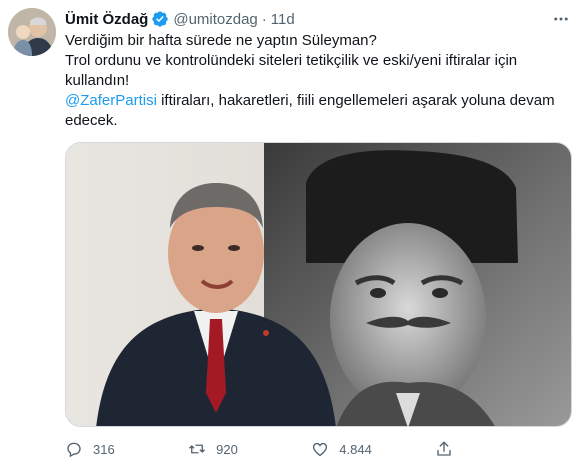 This screenshot has width=584, height=468. What do you see at coordinates (283, 19) in the screenshot?
I see `timestamp: 11d` at bounding box center [283, 19].